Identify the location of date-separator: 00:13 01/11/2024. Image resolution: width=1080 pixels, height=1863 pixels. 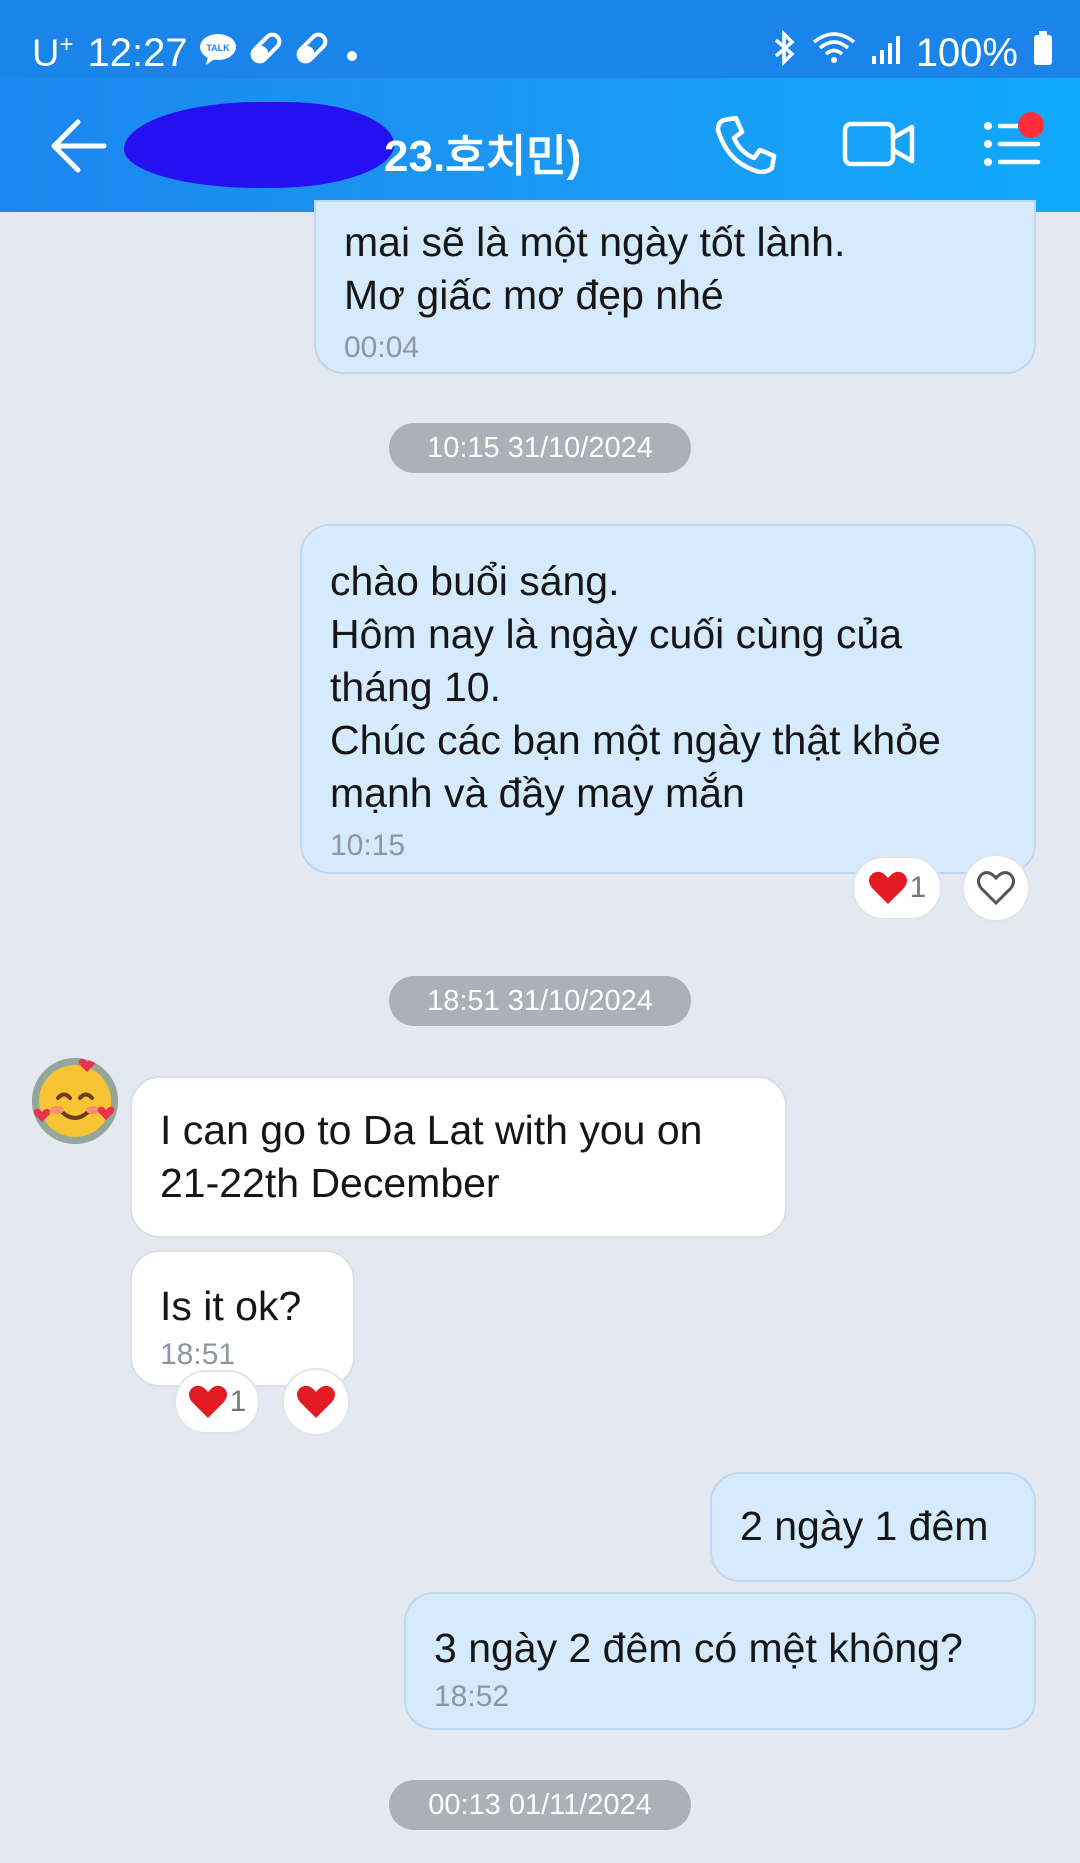
(540, 1805).